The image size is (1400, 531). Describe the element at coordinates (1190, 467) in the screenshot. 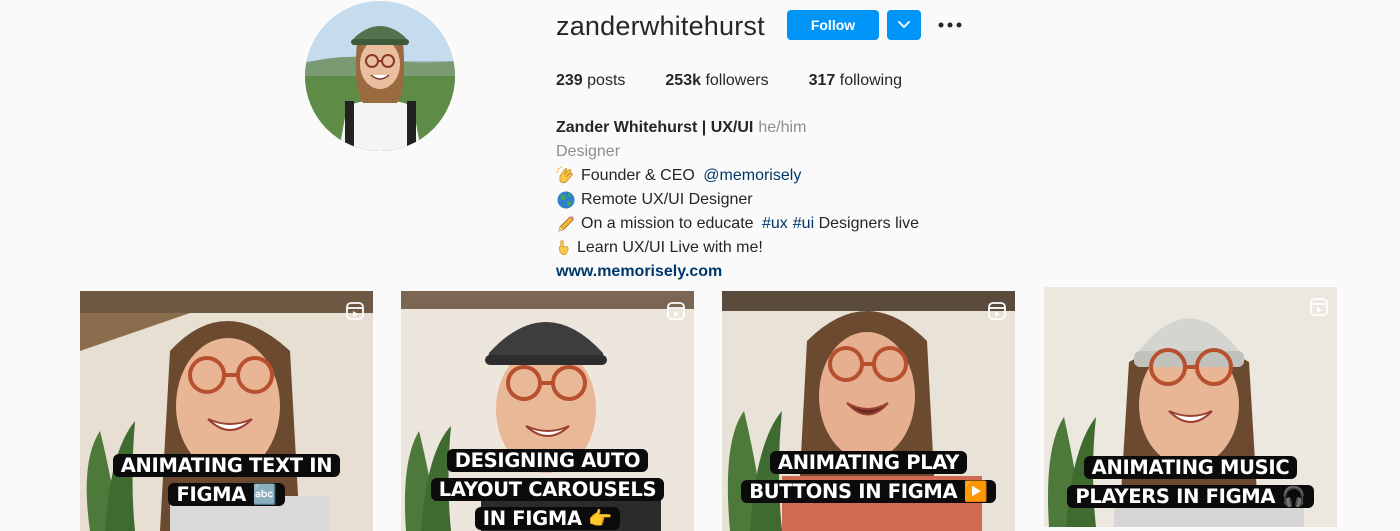

I see `caption-line: ANIMATING MUSIC` at that location.